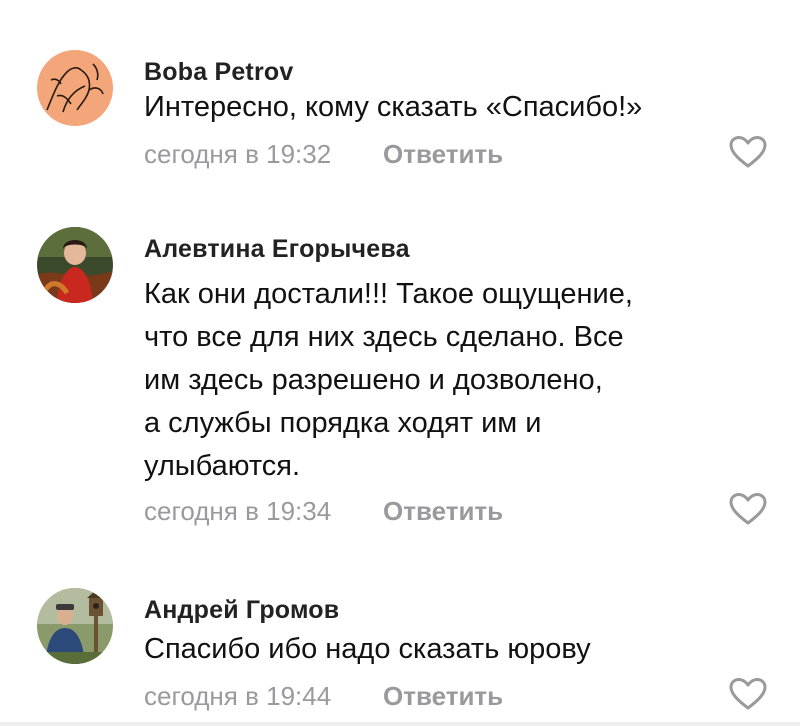  I want to click on author-name: Алевтина Егорычева, so click(277, 249).